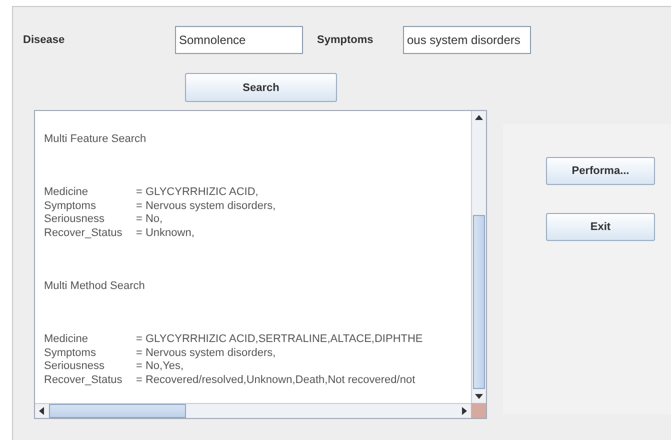 This screenshot has height=440, width=671. What do you see at coordinates (95, 287) in the screenshot?
I see `section-title: Multi Method Search` at bounding box center [95, 287].